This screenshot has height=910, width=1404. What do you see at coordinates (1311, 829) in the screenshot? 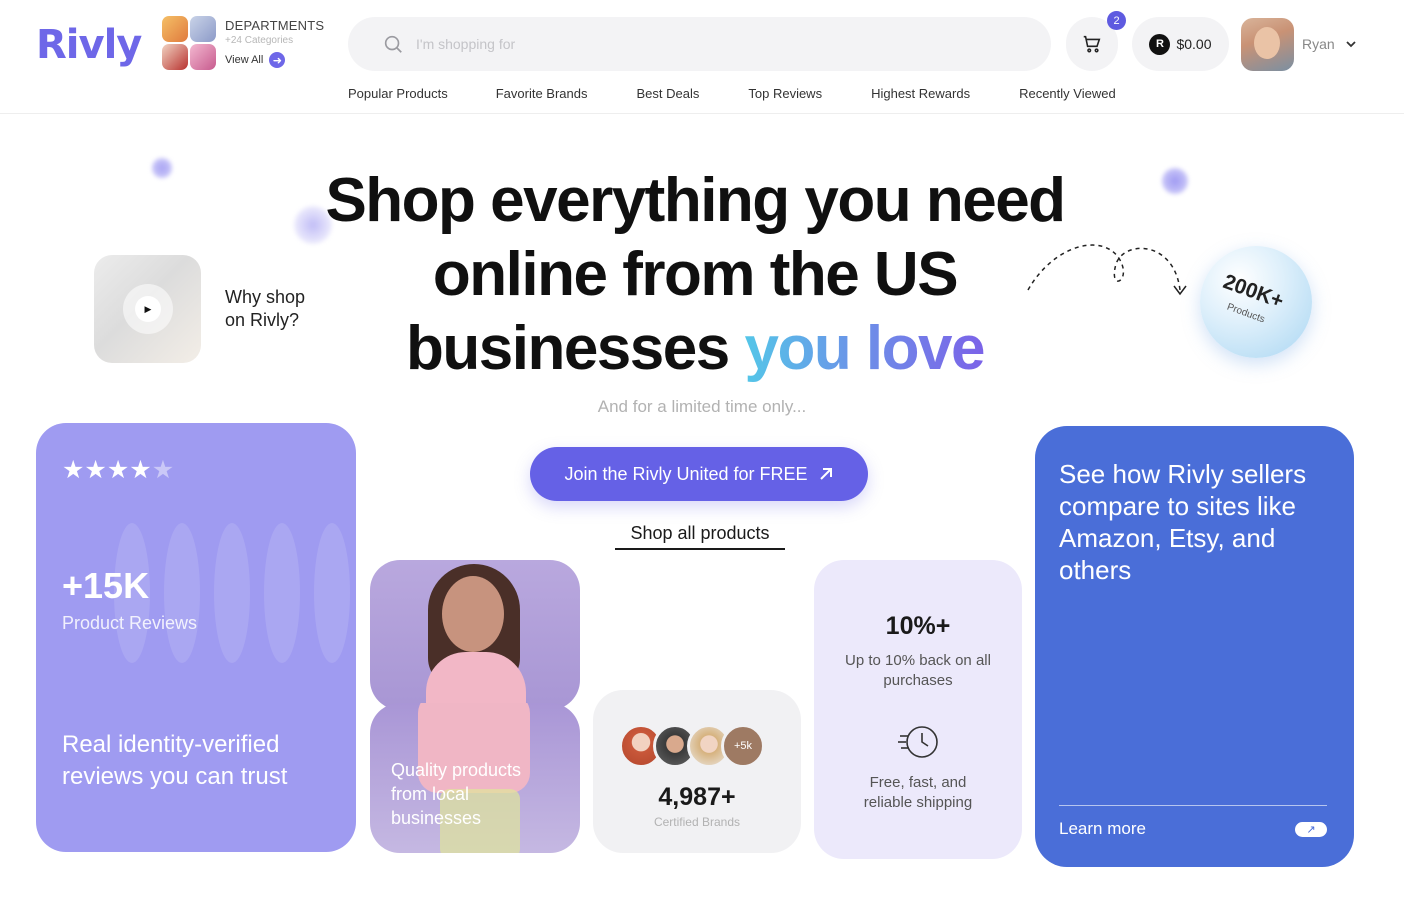
I see `arrow-up-right-icon: ↗` at bounding box center [1311, 829].